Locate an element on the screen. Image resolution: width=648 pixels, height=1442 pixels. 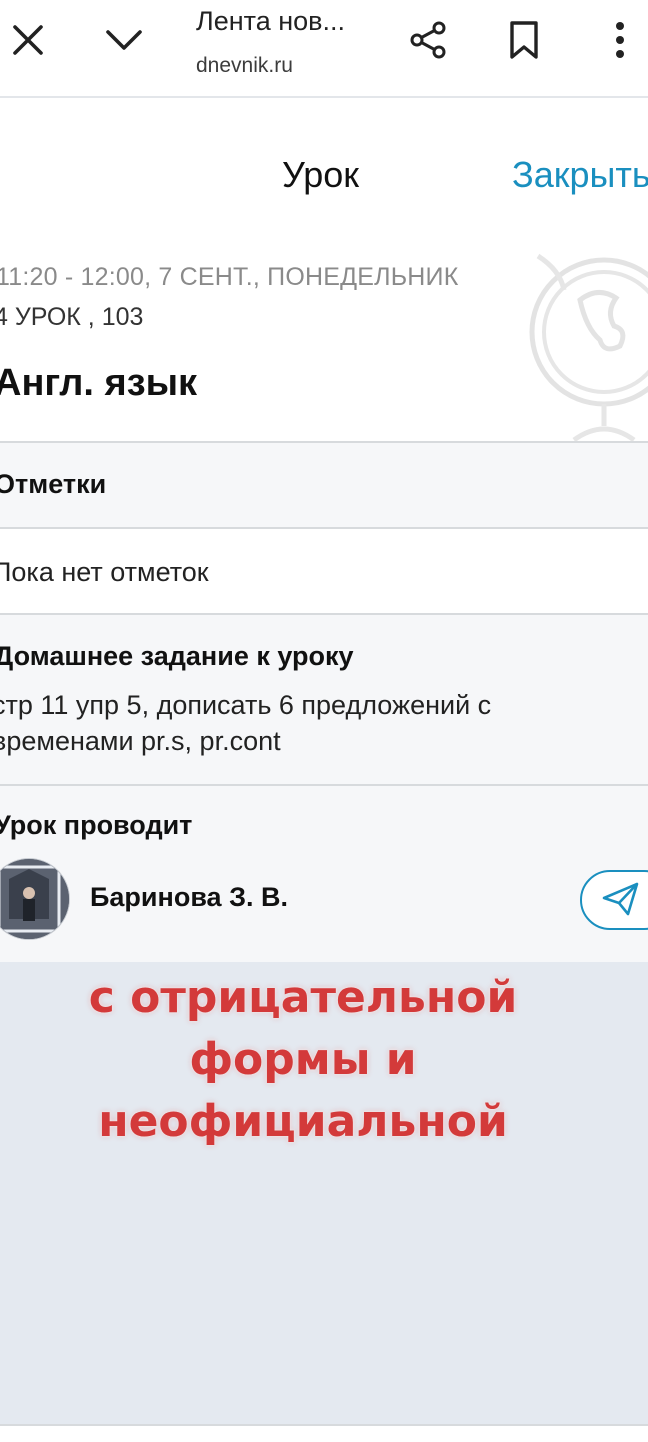
grades-section: Отметки is located at coordinates (324, 484).